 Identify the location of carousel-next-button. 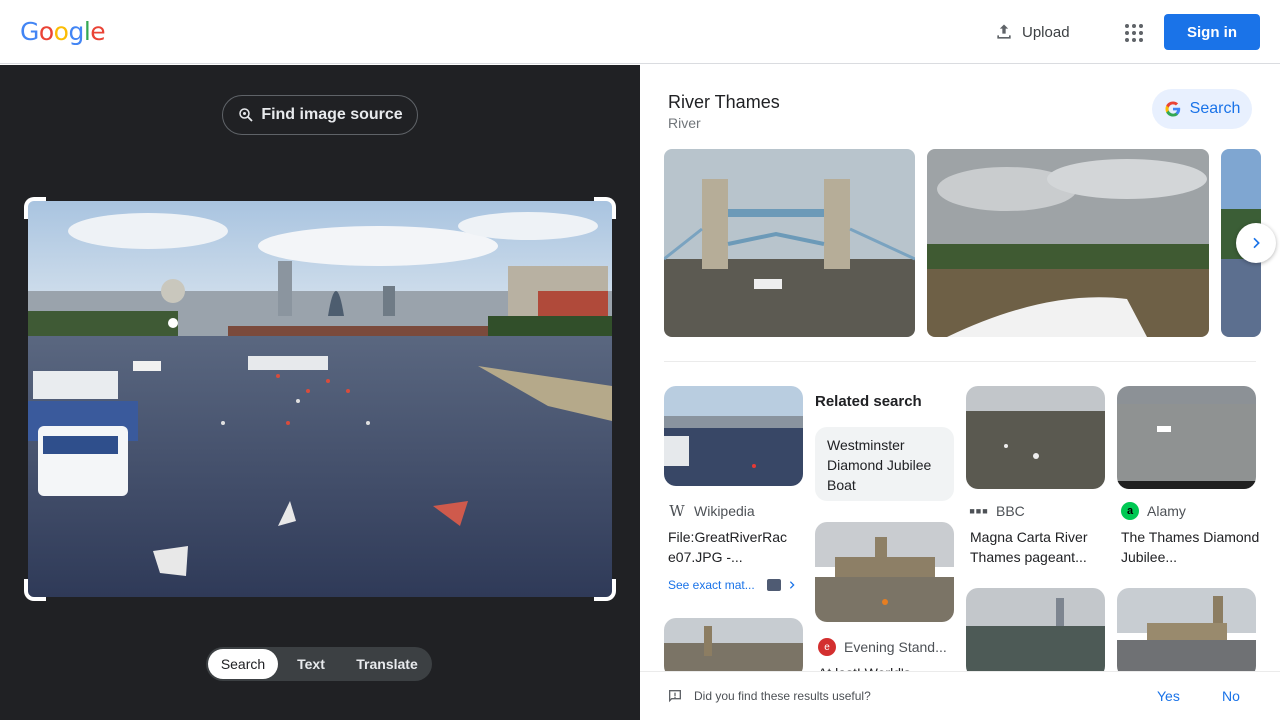
(1256, 243).